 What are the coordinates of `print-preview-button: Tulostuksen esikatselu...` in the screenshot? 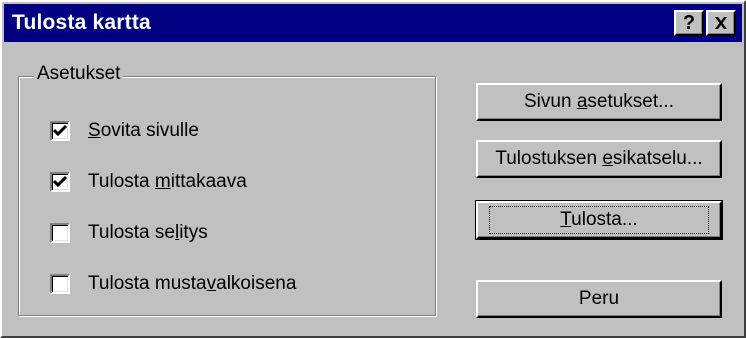 It's located at (599, 159).